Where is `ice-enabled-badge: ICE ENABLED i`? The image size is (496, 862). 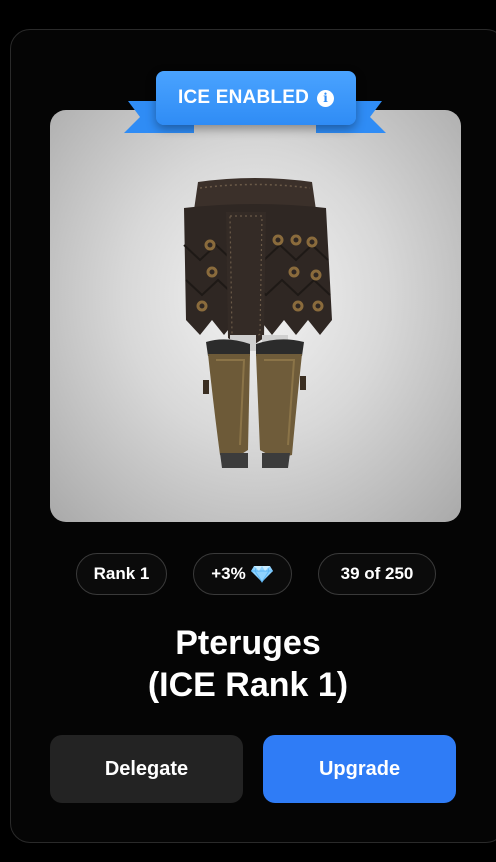
ice-enabled-badge: ICE ENABLED i is located at coordinates (255, 106).